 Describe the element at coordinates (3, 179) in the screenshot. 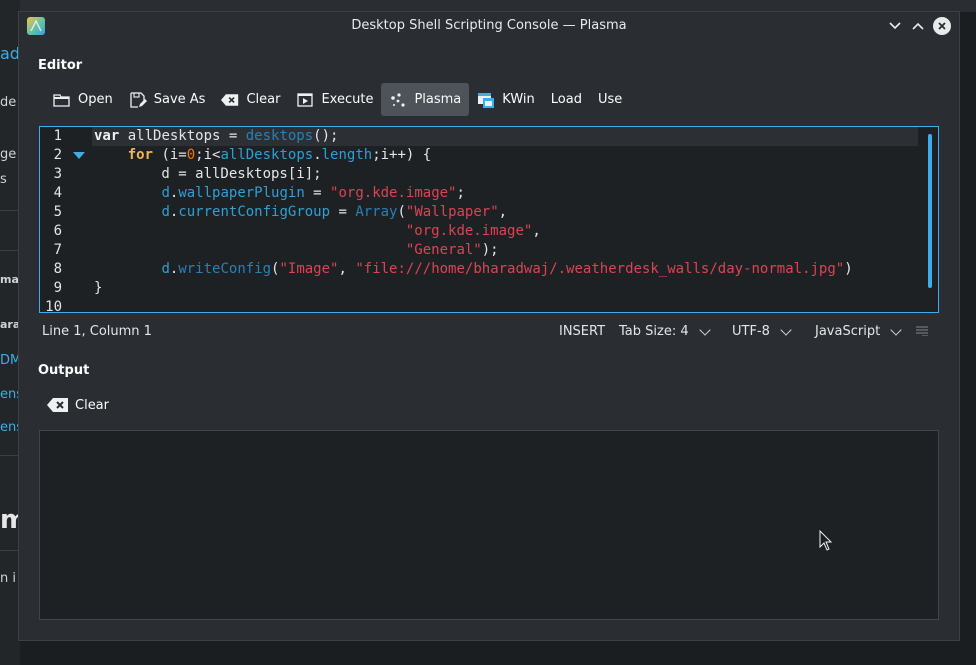

I see `background-text: s` at that location.